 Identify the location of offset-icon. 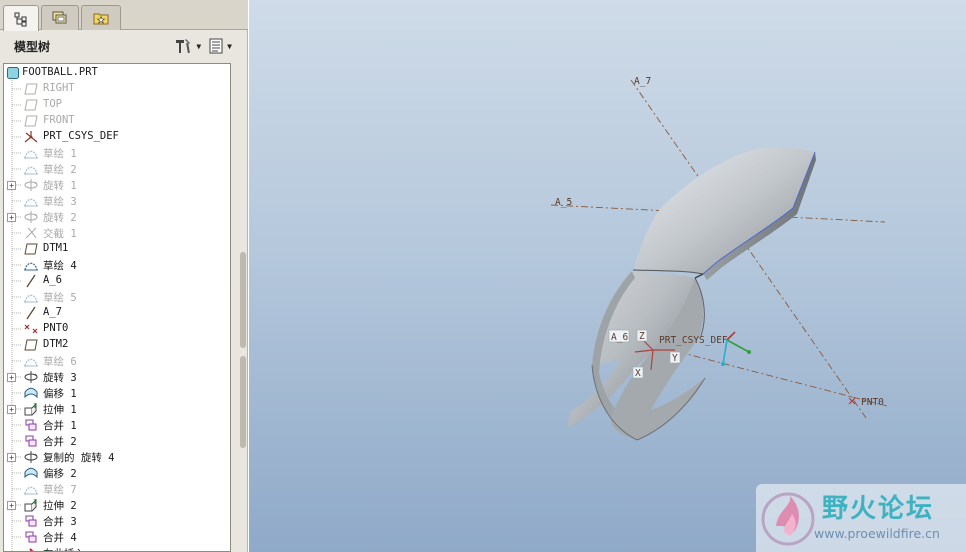
(31, 393).